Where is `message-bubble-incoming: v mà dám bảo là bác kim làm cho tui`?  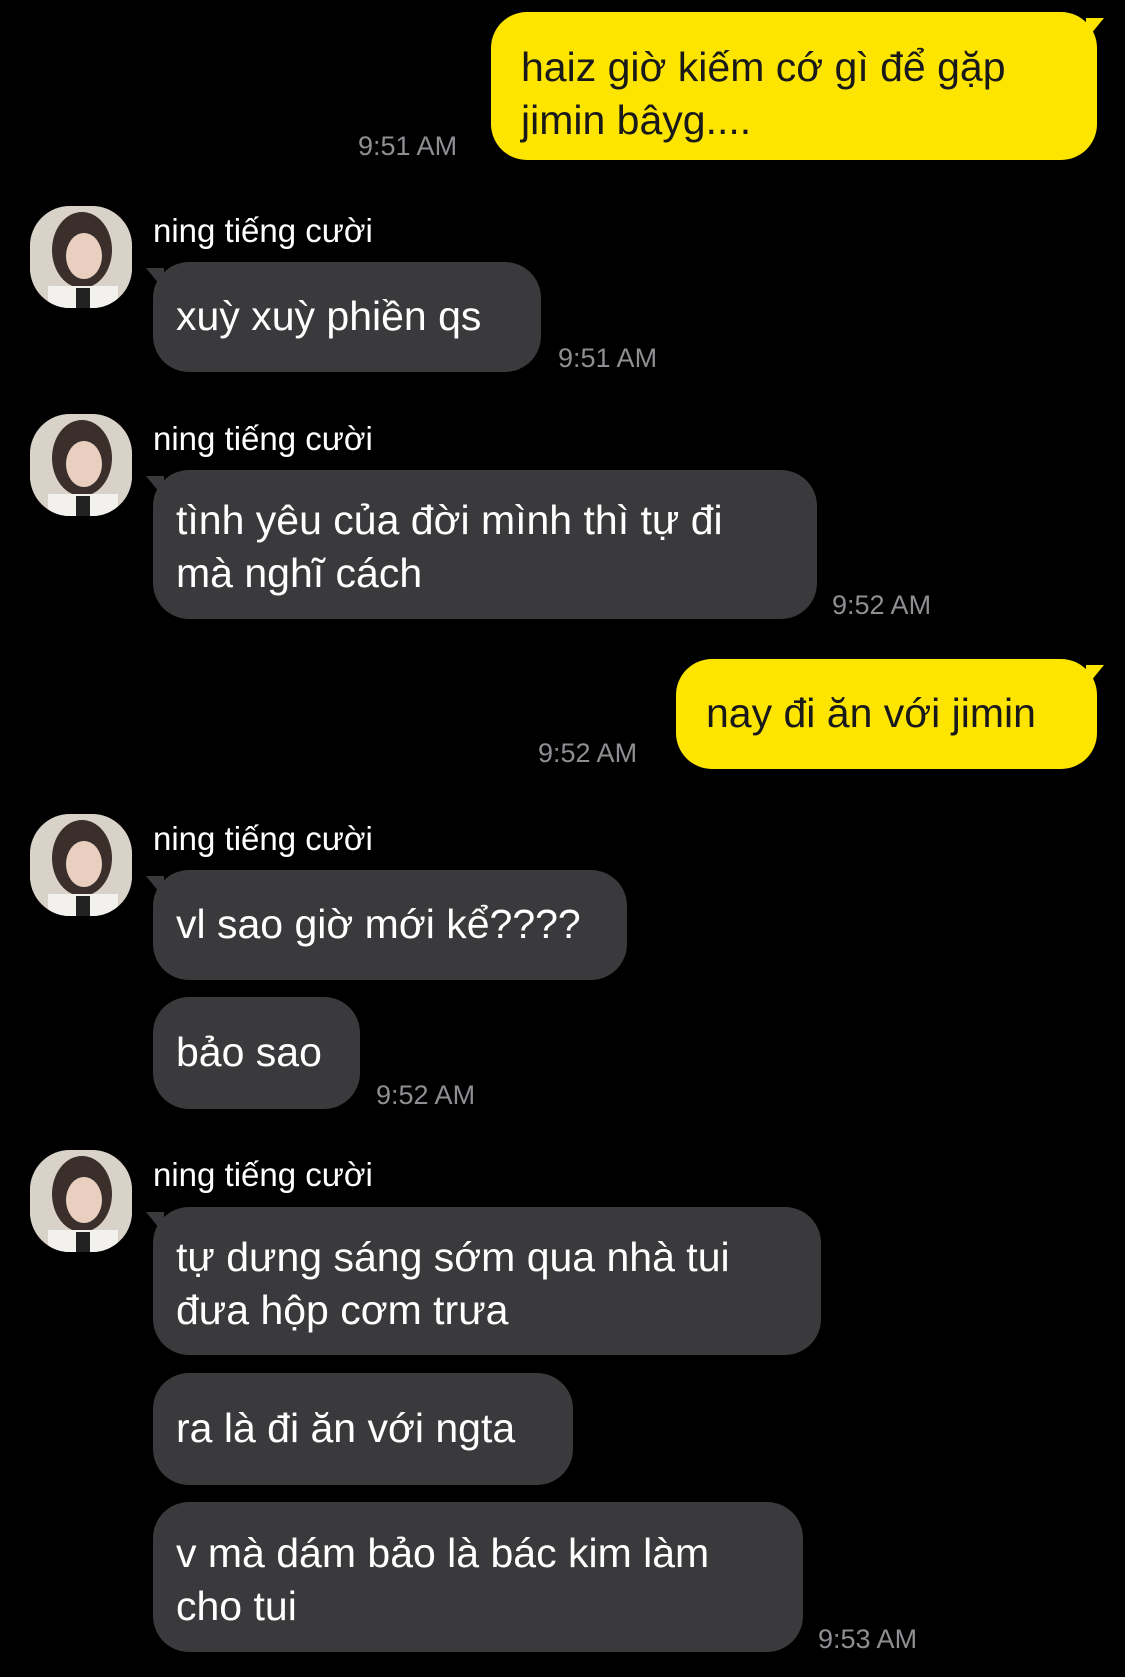 message-bubble-incoming: v mà dám bảo là bác kim làm cho tui is located at coordinates (478, 1577).